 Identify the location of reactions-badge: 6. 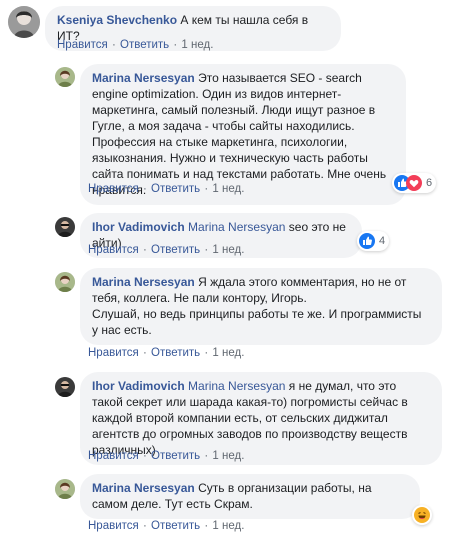
(414, 183).